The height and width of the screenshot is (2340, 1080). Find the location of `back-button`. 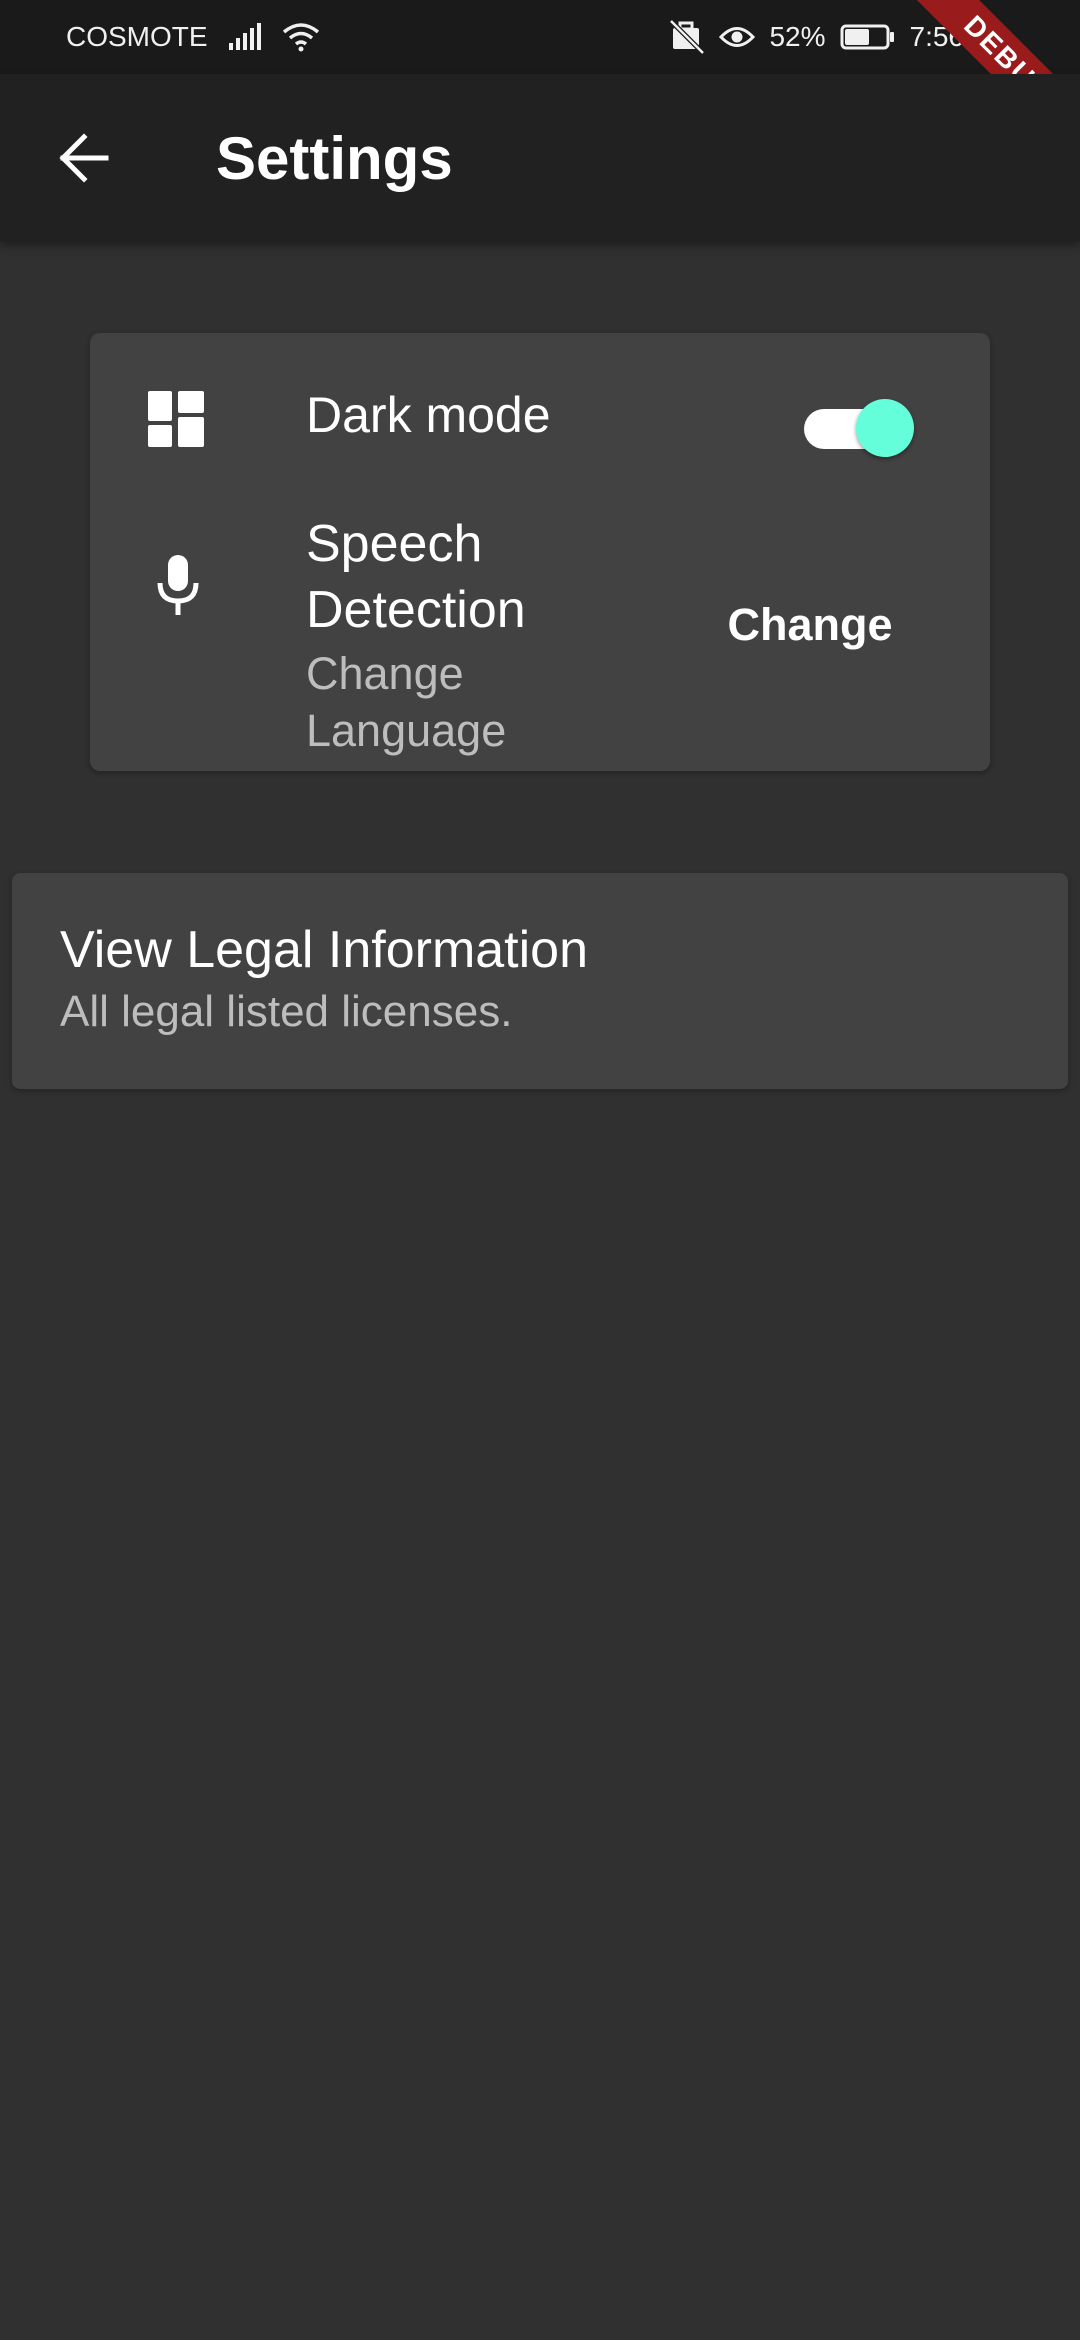

back-button is located at coordinates (84, 158).